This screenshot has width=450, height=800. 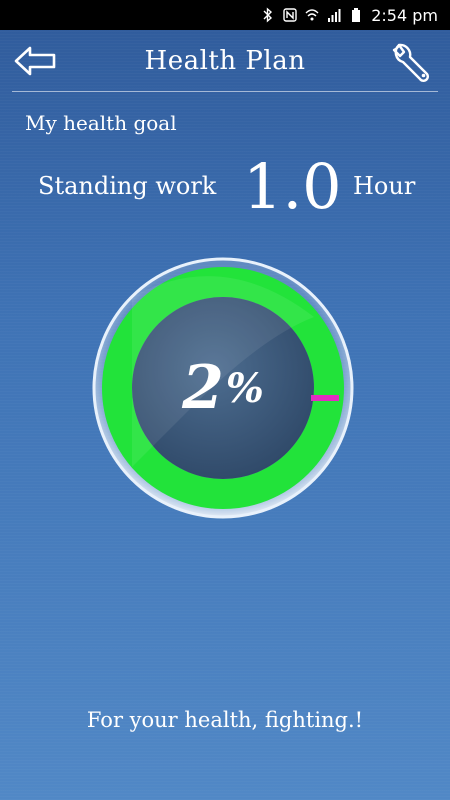 I want to click on goal-activity: Standing work, so click(x=127, y=186).